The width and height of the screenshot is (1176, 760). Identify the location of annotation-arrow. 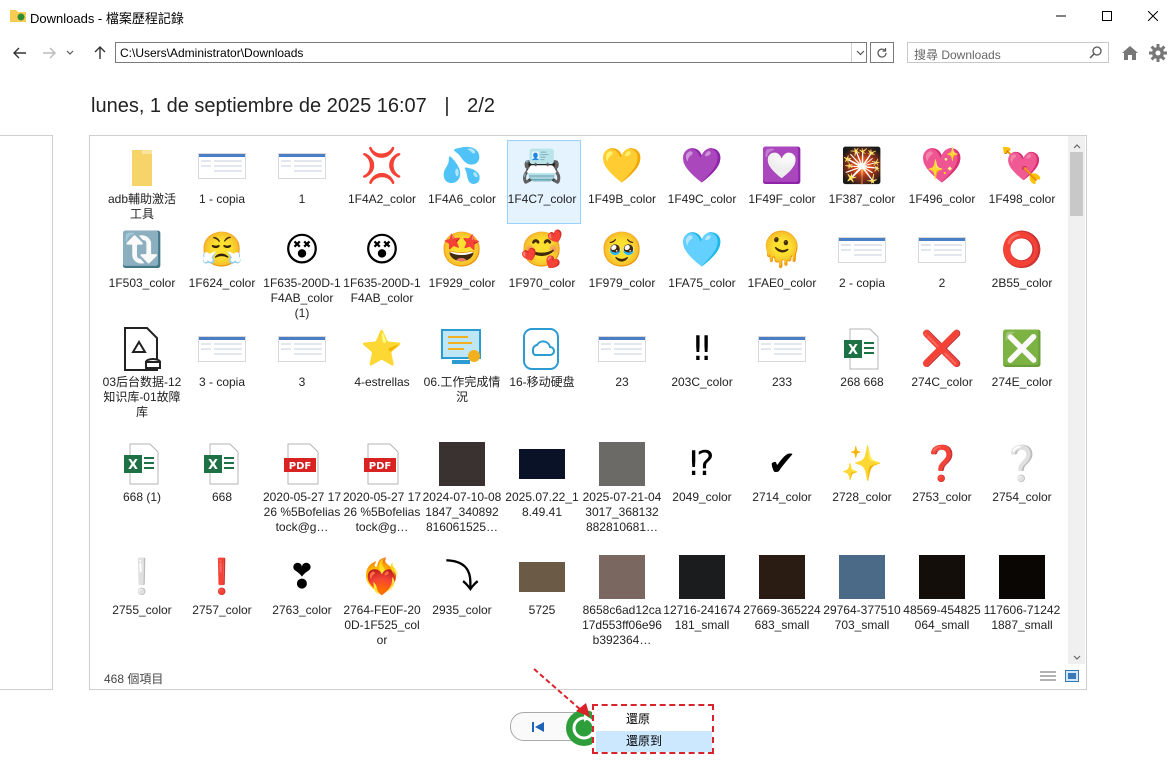
(561, 692).